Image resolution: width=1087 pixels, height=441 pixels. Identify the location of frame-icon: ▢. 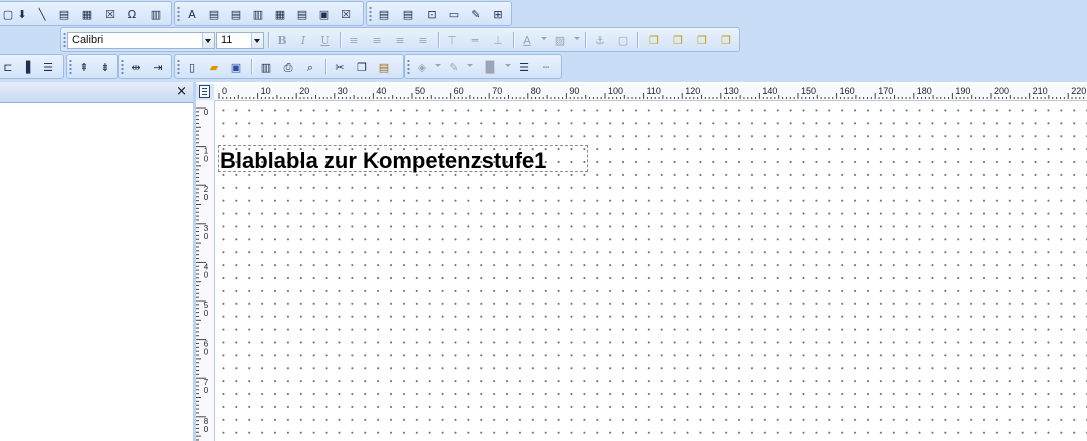
(623, 40).